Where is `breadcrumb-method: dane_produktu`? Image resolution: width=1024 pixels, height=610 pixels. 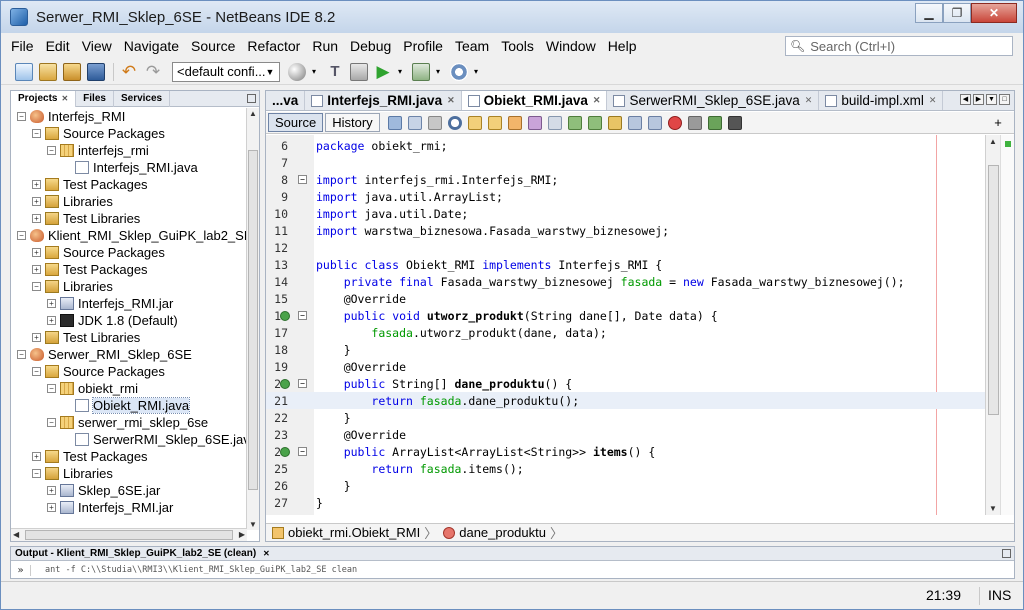 breadcrumb-method: dane_produktu is located at coordinates (502, 532).